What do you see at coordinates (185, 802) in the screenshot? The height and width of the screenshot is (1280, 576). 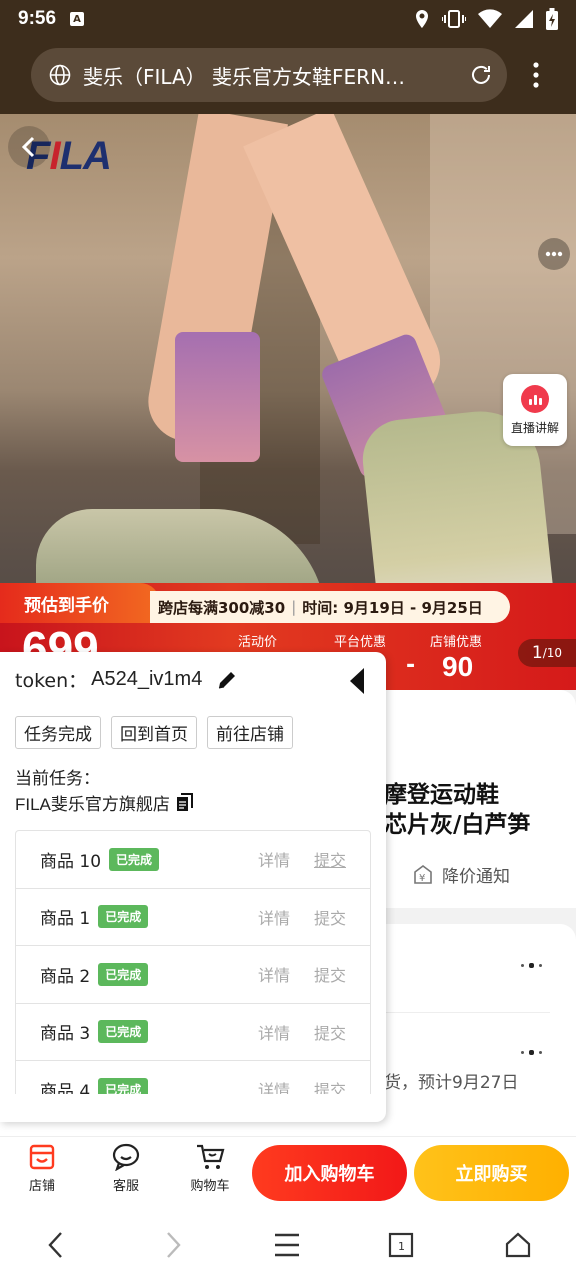 I see `copy-icon` at bounding box center [185, 802].